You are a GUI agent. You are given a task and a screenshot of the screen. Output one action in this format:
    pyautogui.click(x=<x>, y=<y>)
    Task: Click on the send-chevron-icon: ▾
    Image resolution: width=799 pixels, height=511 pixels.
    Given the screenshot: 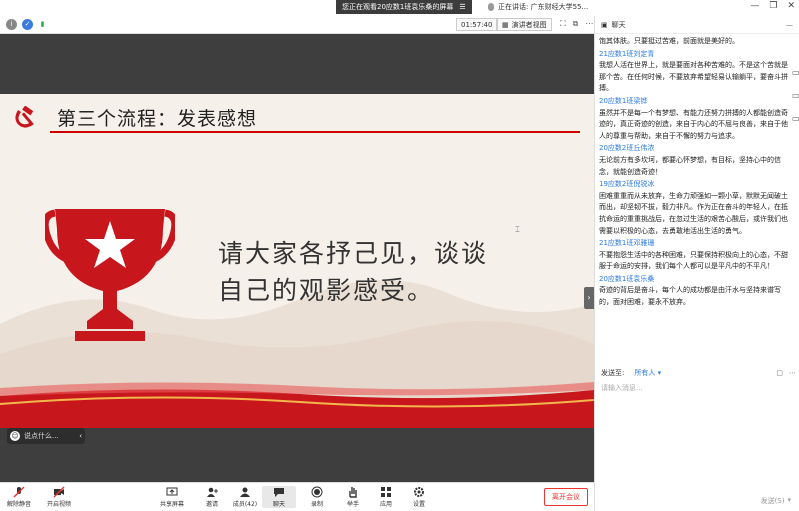 What is the action you would take?
    pyautogui.click(x=789, y=501)
    